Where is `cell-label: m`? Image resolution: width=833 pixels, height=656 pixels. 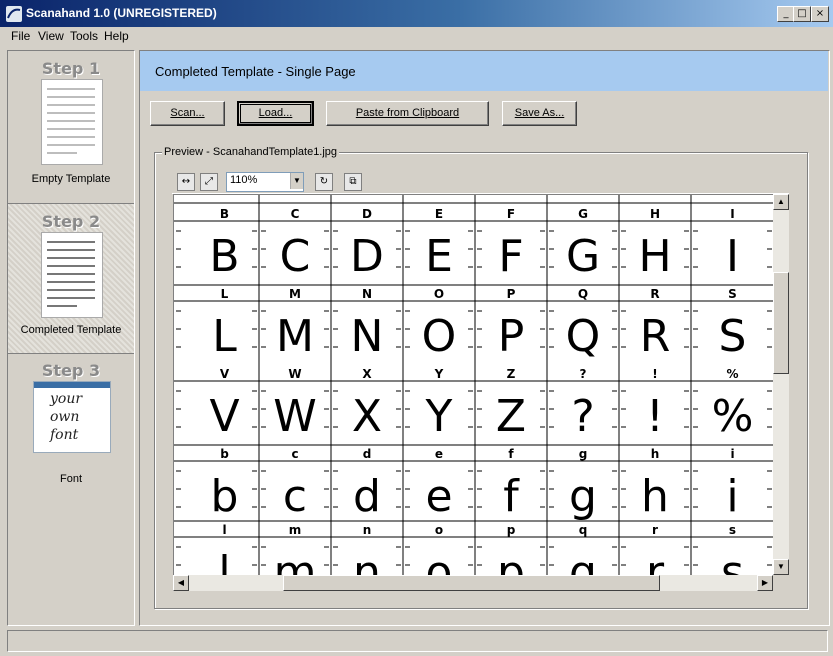
cell-label: m is located at coordinates (295, 530).